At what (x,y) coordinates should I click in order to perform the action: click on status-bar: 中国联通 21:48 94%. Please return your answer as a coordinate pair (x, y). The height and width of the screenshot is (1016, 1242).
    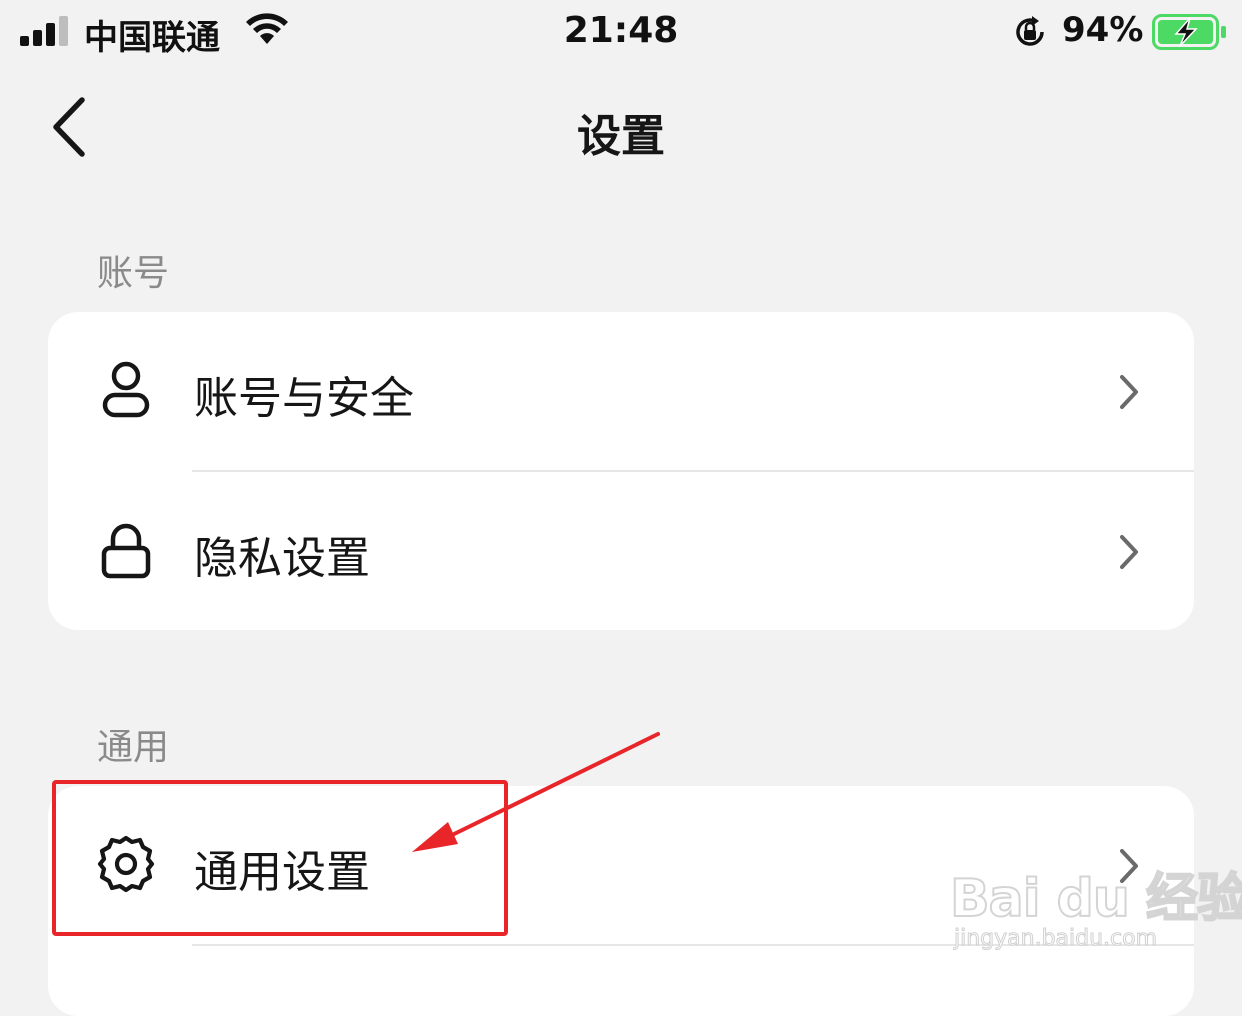
    Looking at the image, I should click on (621, 32).